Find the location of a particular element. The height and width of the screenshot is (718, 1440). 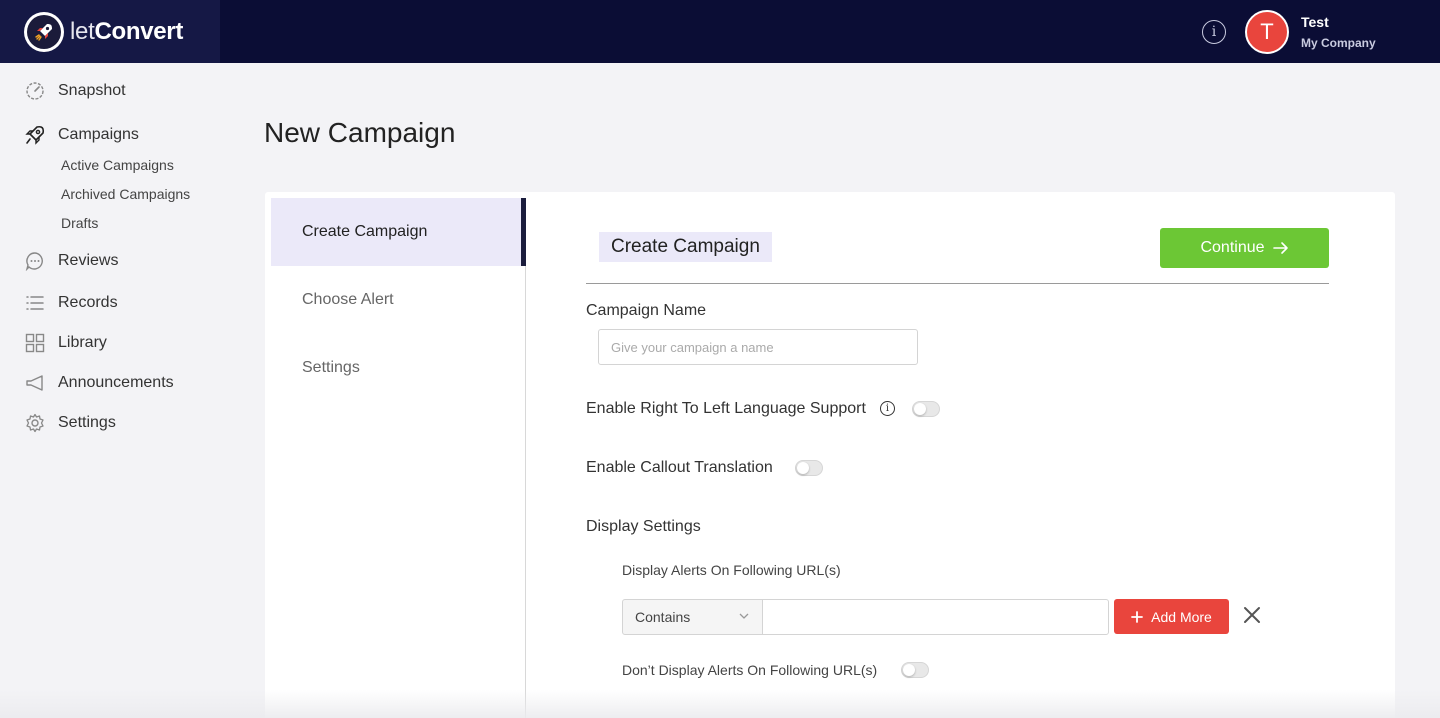

step-settings: Settings is located at coordinates (398, 368).